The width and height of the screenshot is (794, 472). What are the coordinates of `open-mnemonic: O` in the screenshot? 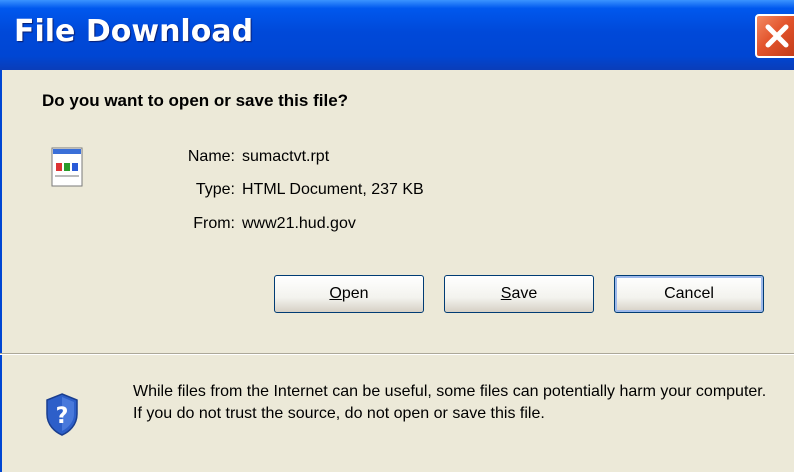 It's located at (335, 293).